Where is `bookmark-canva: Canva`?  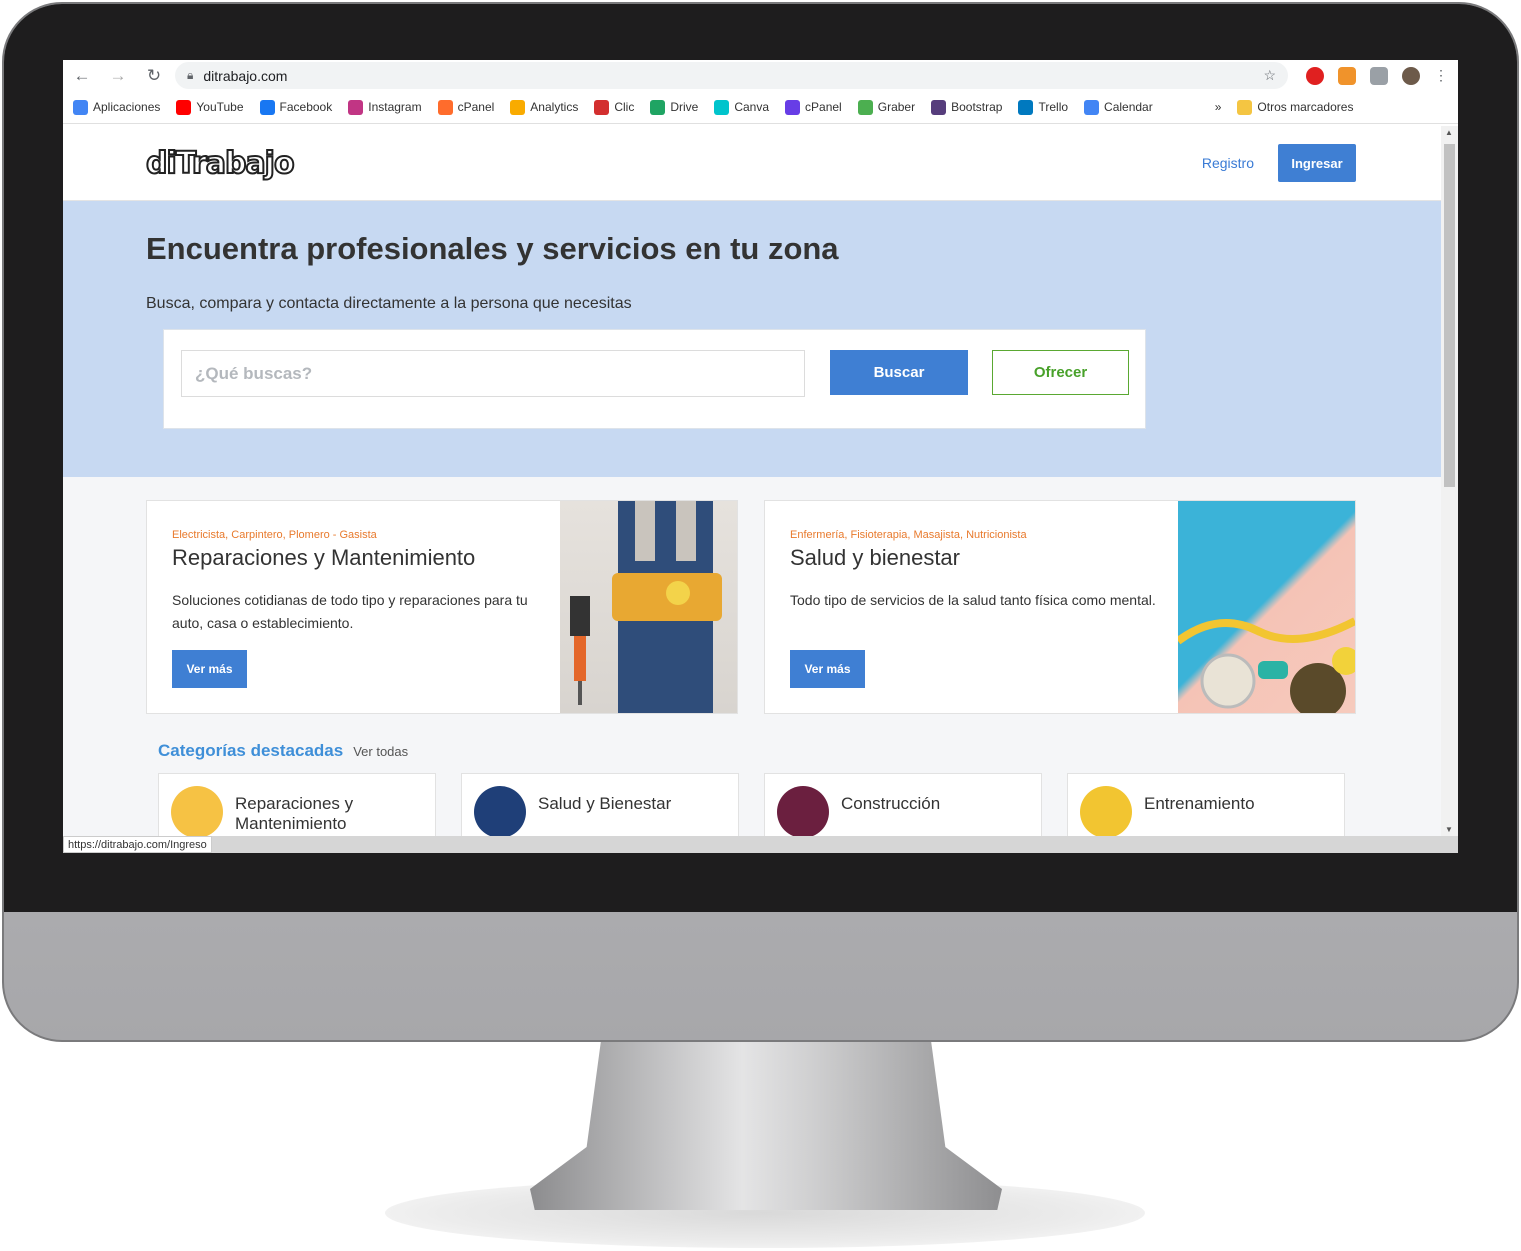 bookmark-canva: Canva is located at coordinates (742, 107).